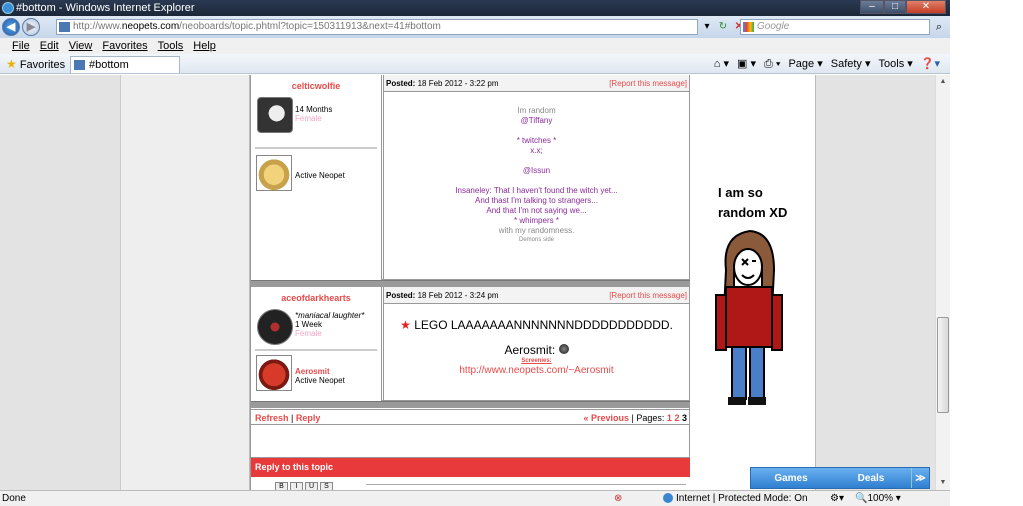 The width and height of the screenshot is (1023, 506). I want to click on scrollbar-thumb, so click(943, 365).